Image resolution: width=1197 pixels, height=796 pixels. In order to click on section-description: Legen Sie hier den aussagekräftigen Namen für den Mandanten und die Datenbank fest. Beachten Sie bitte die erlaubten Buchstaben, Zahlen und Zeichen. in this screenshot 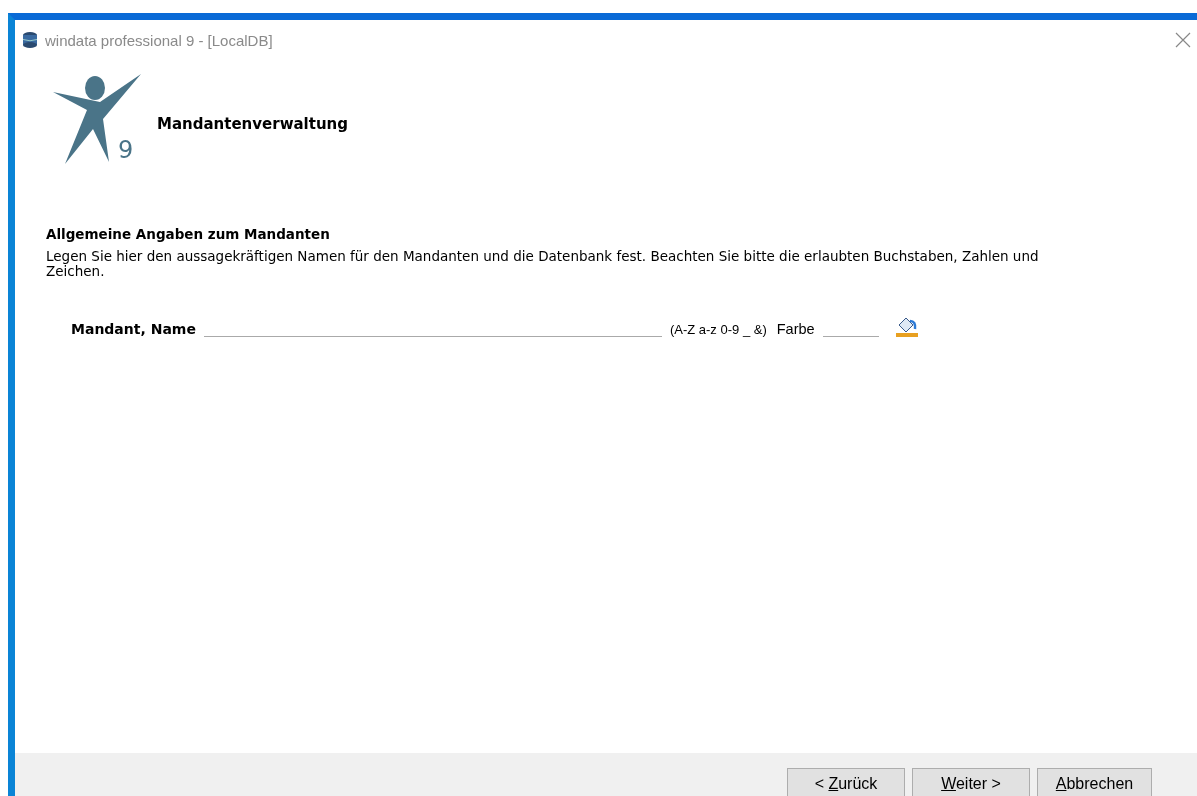, I will do `click(543, 264)`.